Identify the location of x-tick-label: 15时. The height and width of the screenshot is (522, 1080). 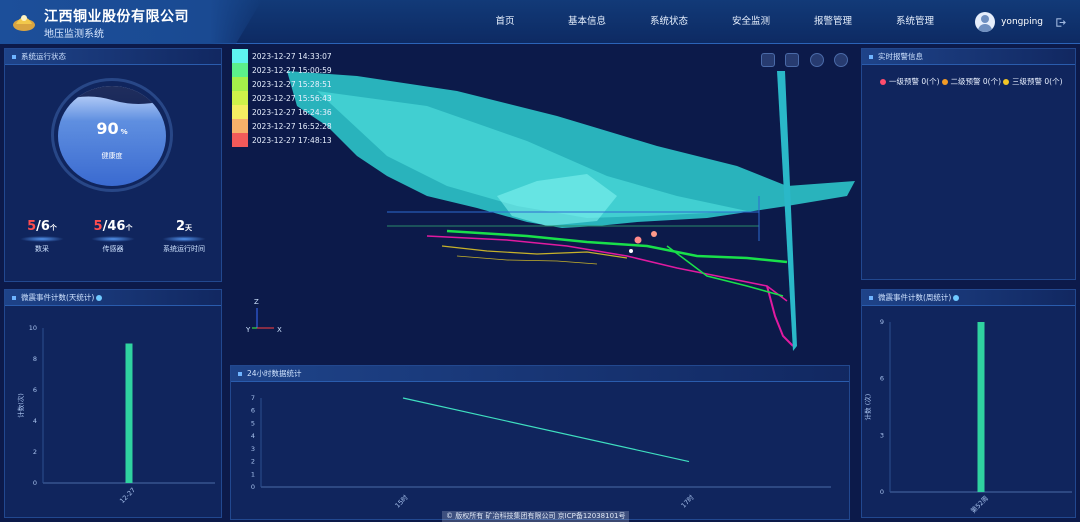
(401, 500).